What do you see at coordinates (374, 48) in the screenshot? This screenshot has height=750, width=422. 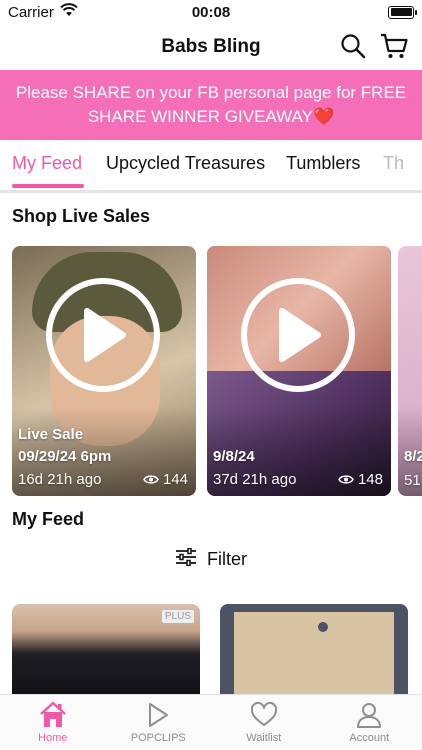 I see `nav-actions` at bounding box center [374, 48].